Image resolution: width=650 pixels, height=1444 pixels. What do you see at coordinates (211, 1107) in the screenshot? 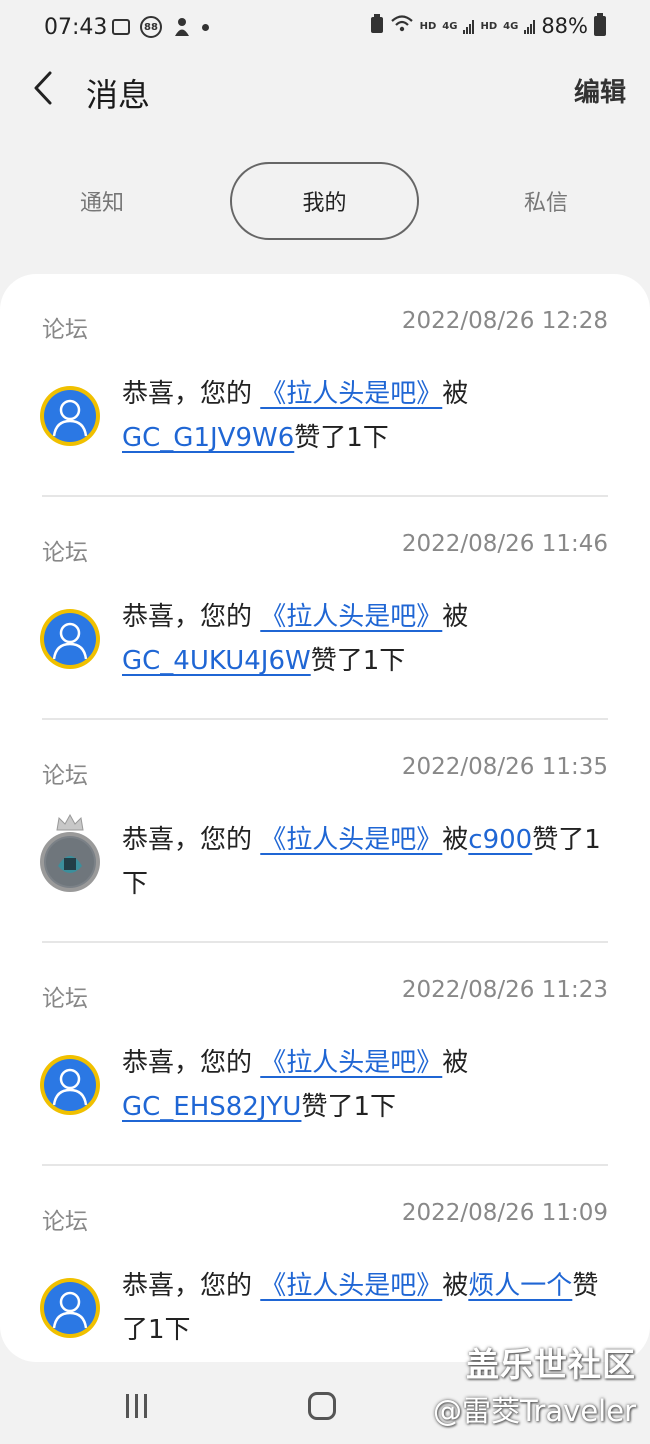
I see `user-link: GC_EHS82JYU` at bounding box center [211, 1107].